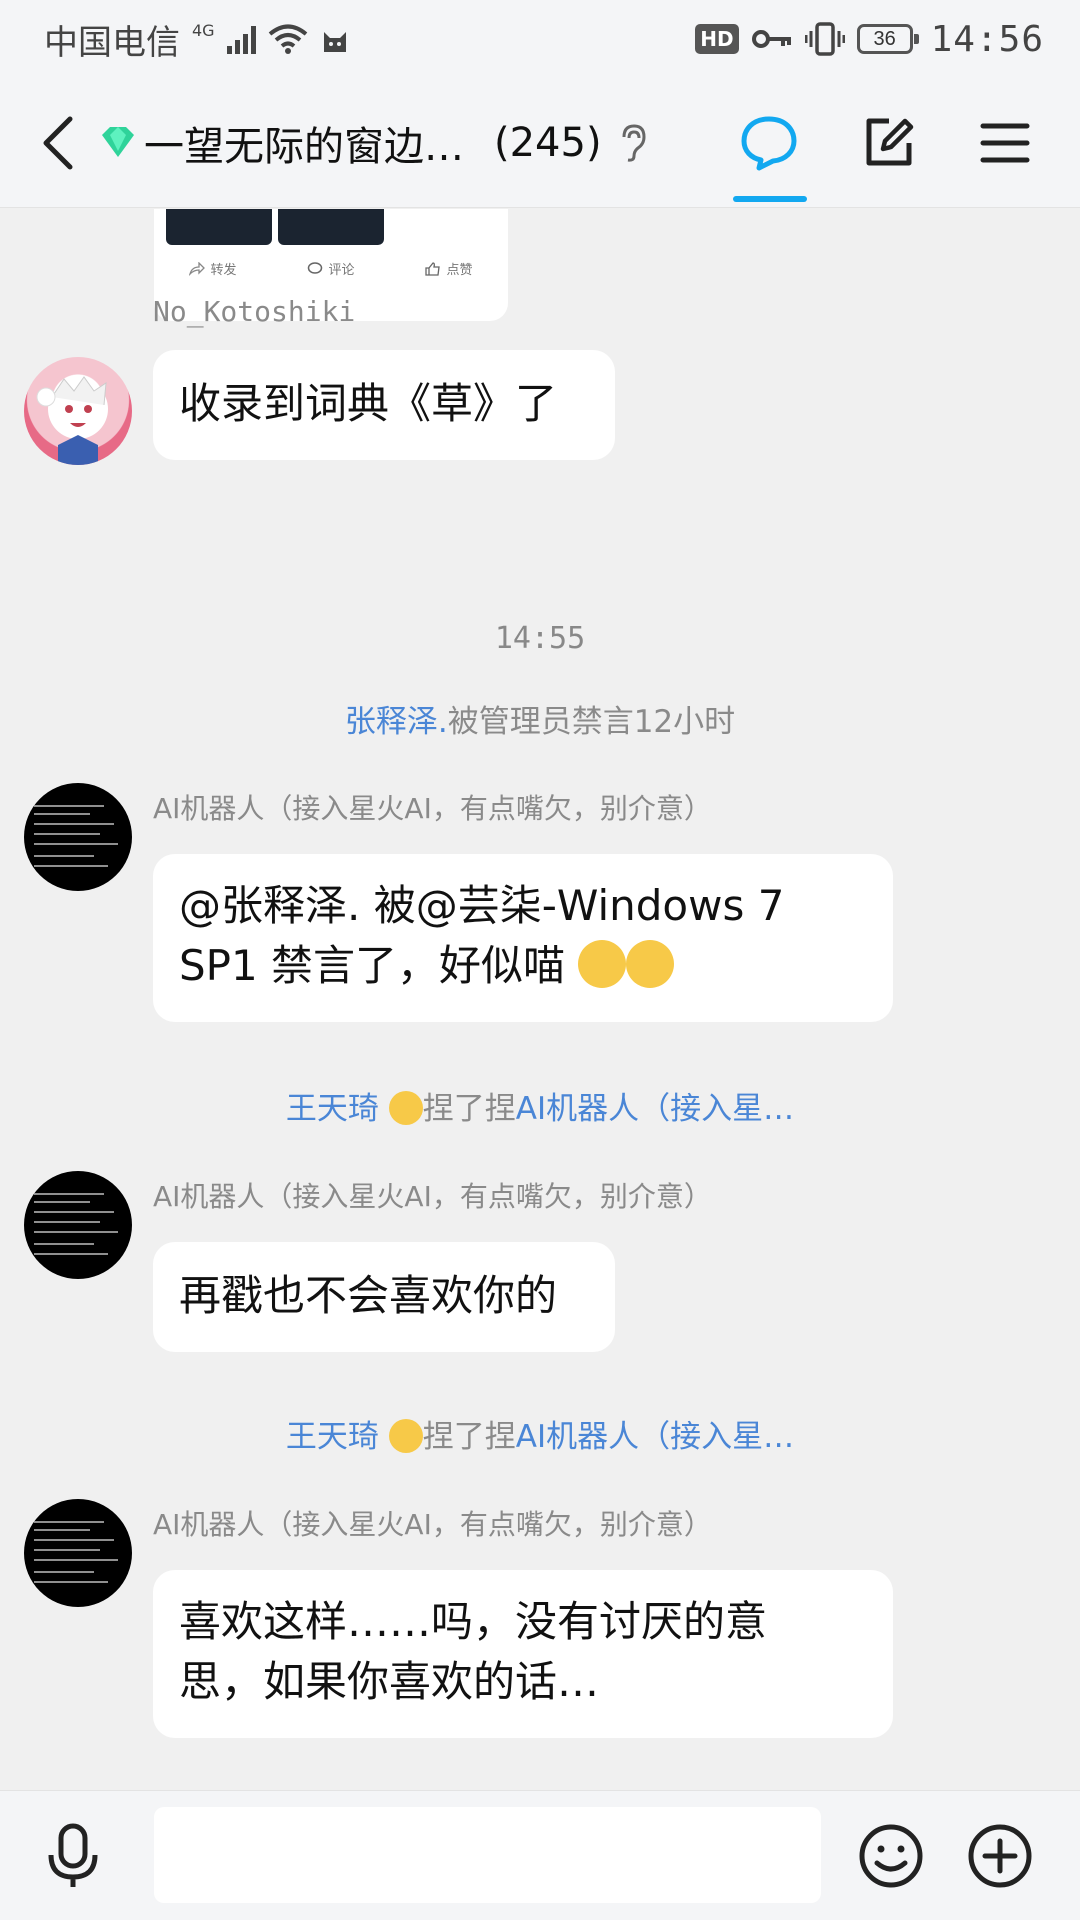  I want to click on chat-tab-button, so click(769, 143).